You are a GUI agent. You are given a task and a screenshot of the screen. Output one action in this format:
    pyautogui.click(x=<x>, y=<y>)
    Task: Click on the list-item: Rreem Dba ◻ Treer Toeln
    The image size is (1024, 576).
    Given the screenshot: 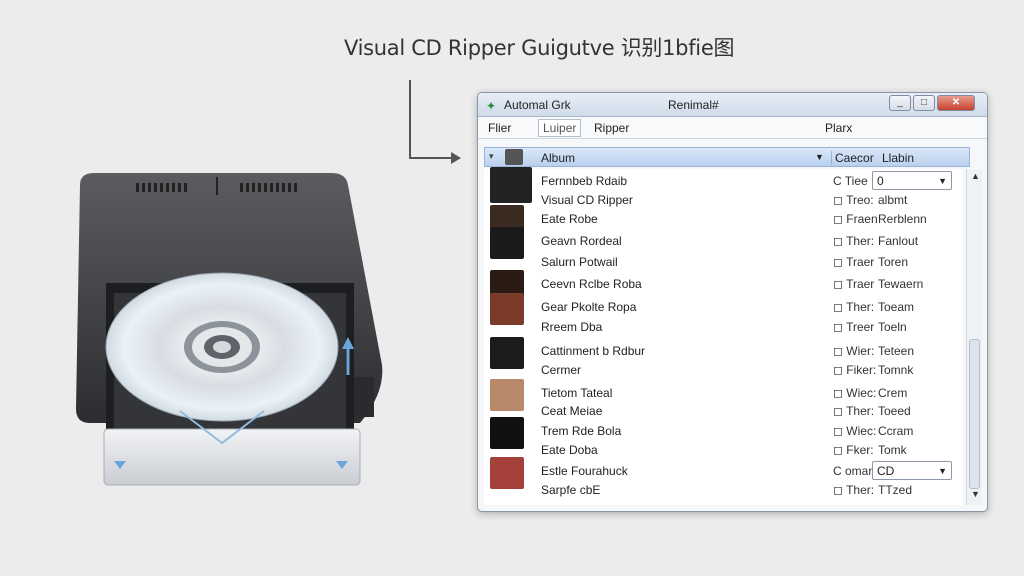 What is the action you would take?
    pyautogui.click(x=723, y=327)
    